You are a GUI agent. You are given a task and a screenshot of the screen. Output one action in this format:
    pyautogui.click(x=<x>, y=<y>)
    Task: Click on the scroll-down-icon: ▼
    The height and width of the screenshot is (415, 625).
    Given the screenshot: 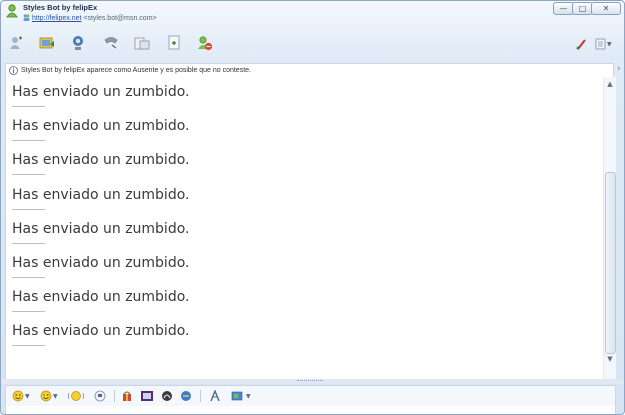 What is the action you would take?
    pyautogui.click(x=610, y=359)
    